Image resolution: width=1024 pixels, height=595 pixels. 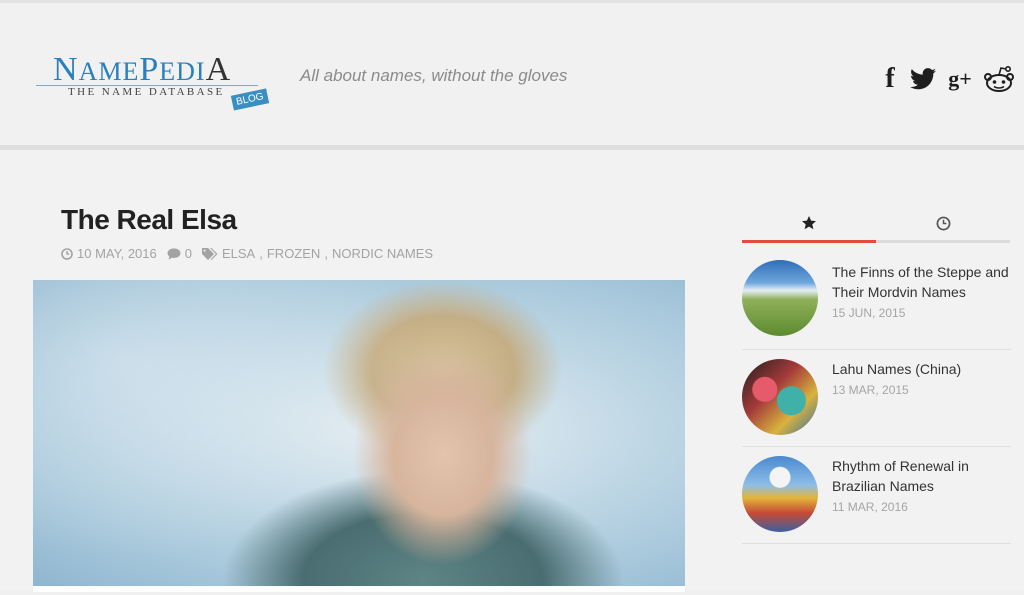 What do you see at coordinates (142, 69) in the screenshot?
I see `logo-title: NAMEPEDIA` at bounding box center [142, 69].